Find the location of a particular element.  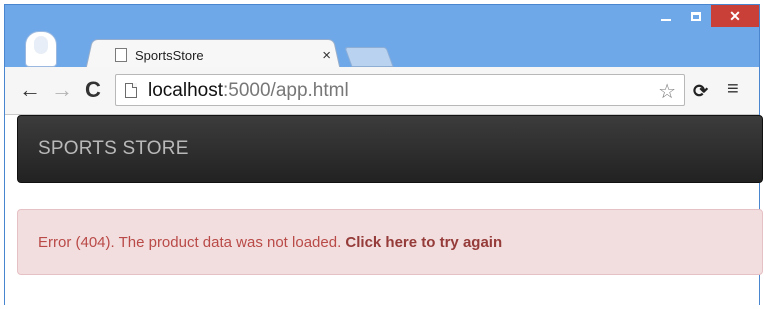

url-host: localhost is located at coordinates (185, 90).